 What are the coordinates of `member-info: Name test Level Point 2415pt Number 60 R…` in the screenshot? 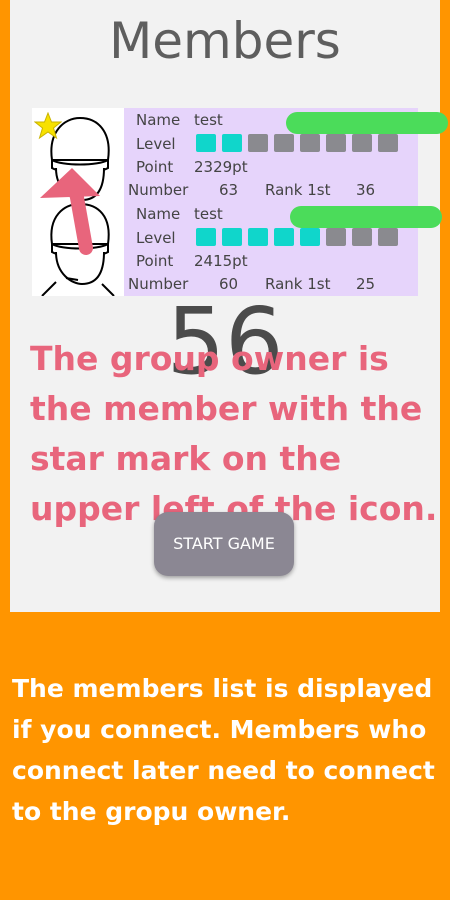 It's located at (283, 249).